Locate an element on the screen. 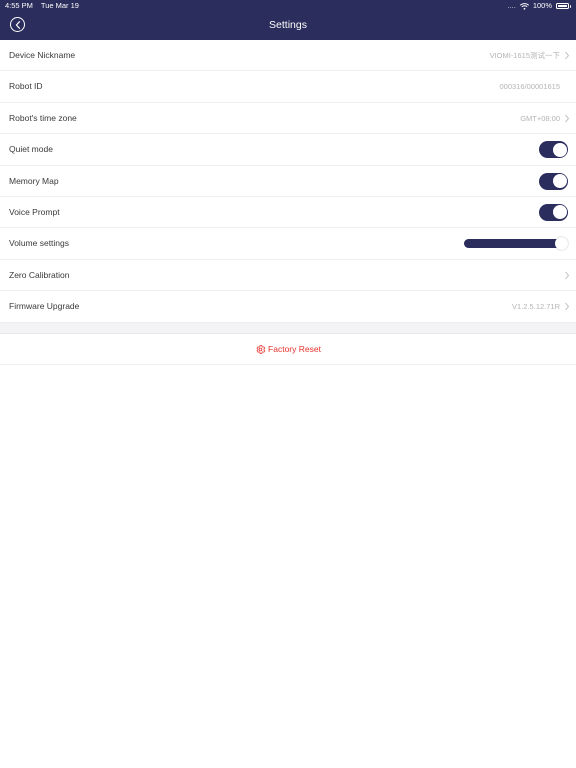 The image size is (576, 768). status-left: 4:55 PM Tue Mar 19 is located at coordinates (45, 6).